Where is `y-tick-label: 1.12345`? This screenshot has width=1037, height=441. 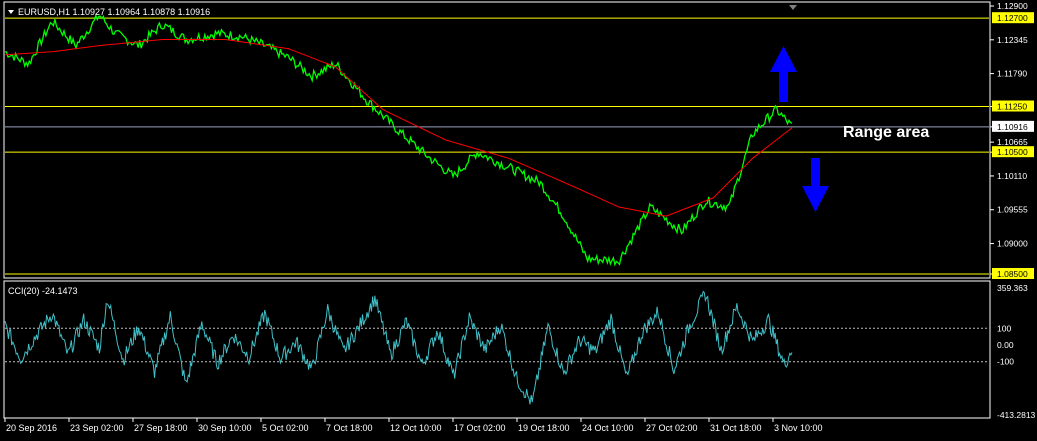 y-tick-label: 1.12345 is located at coordinates (1012, 40).